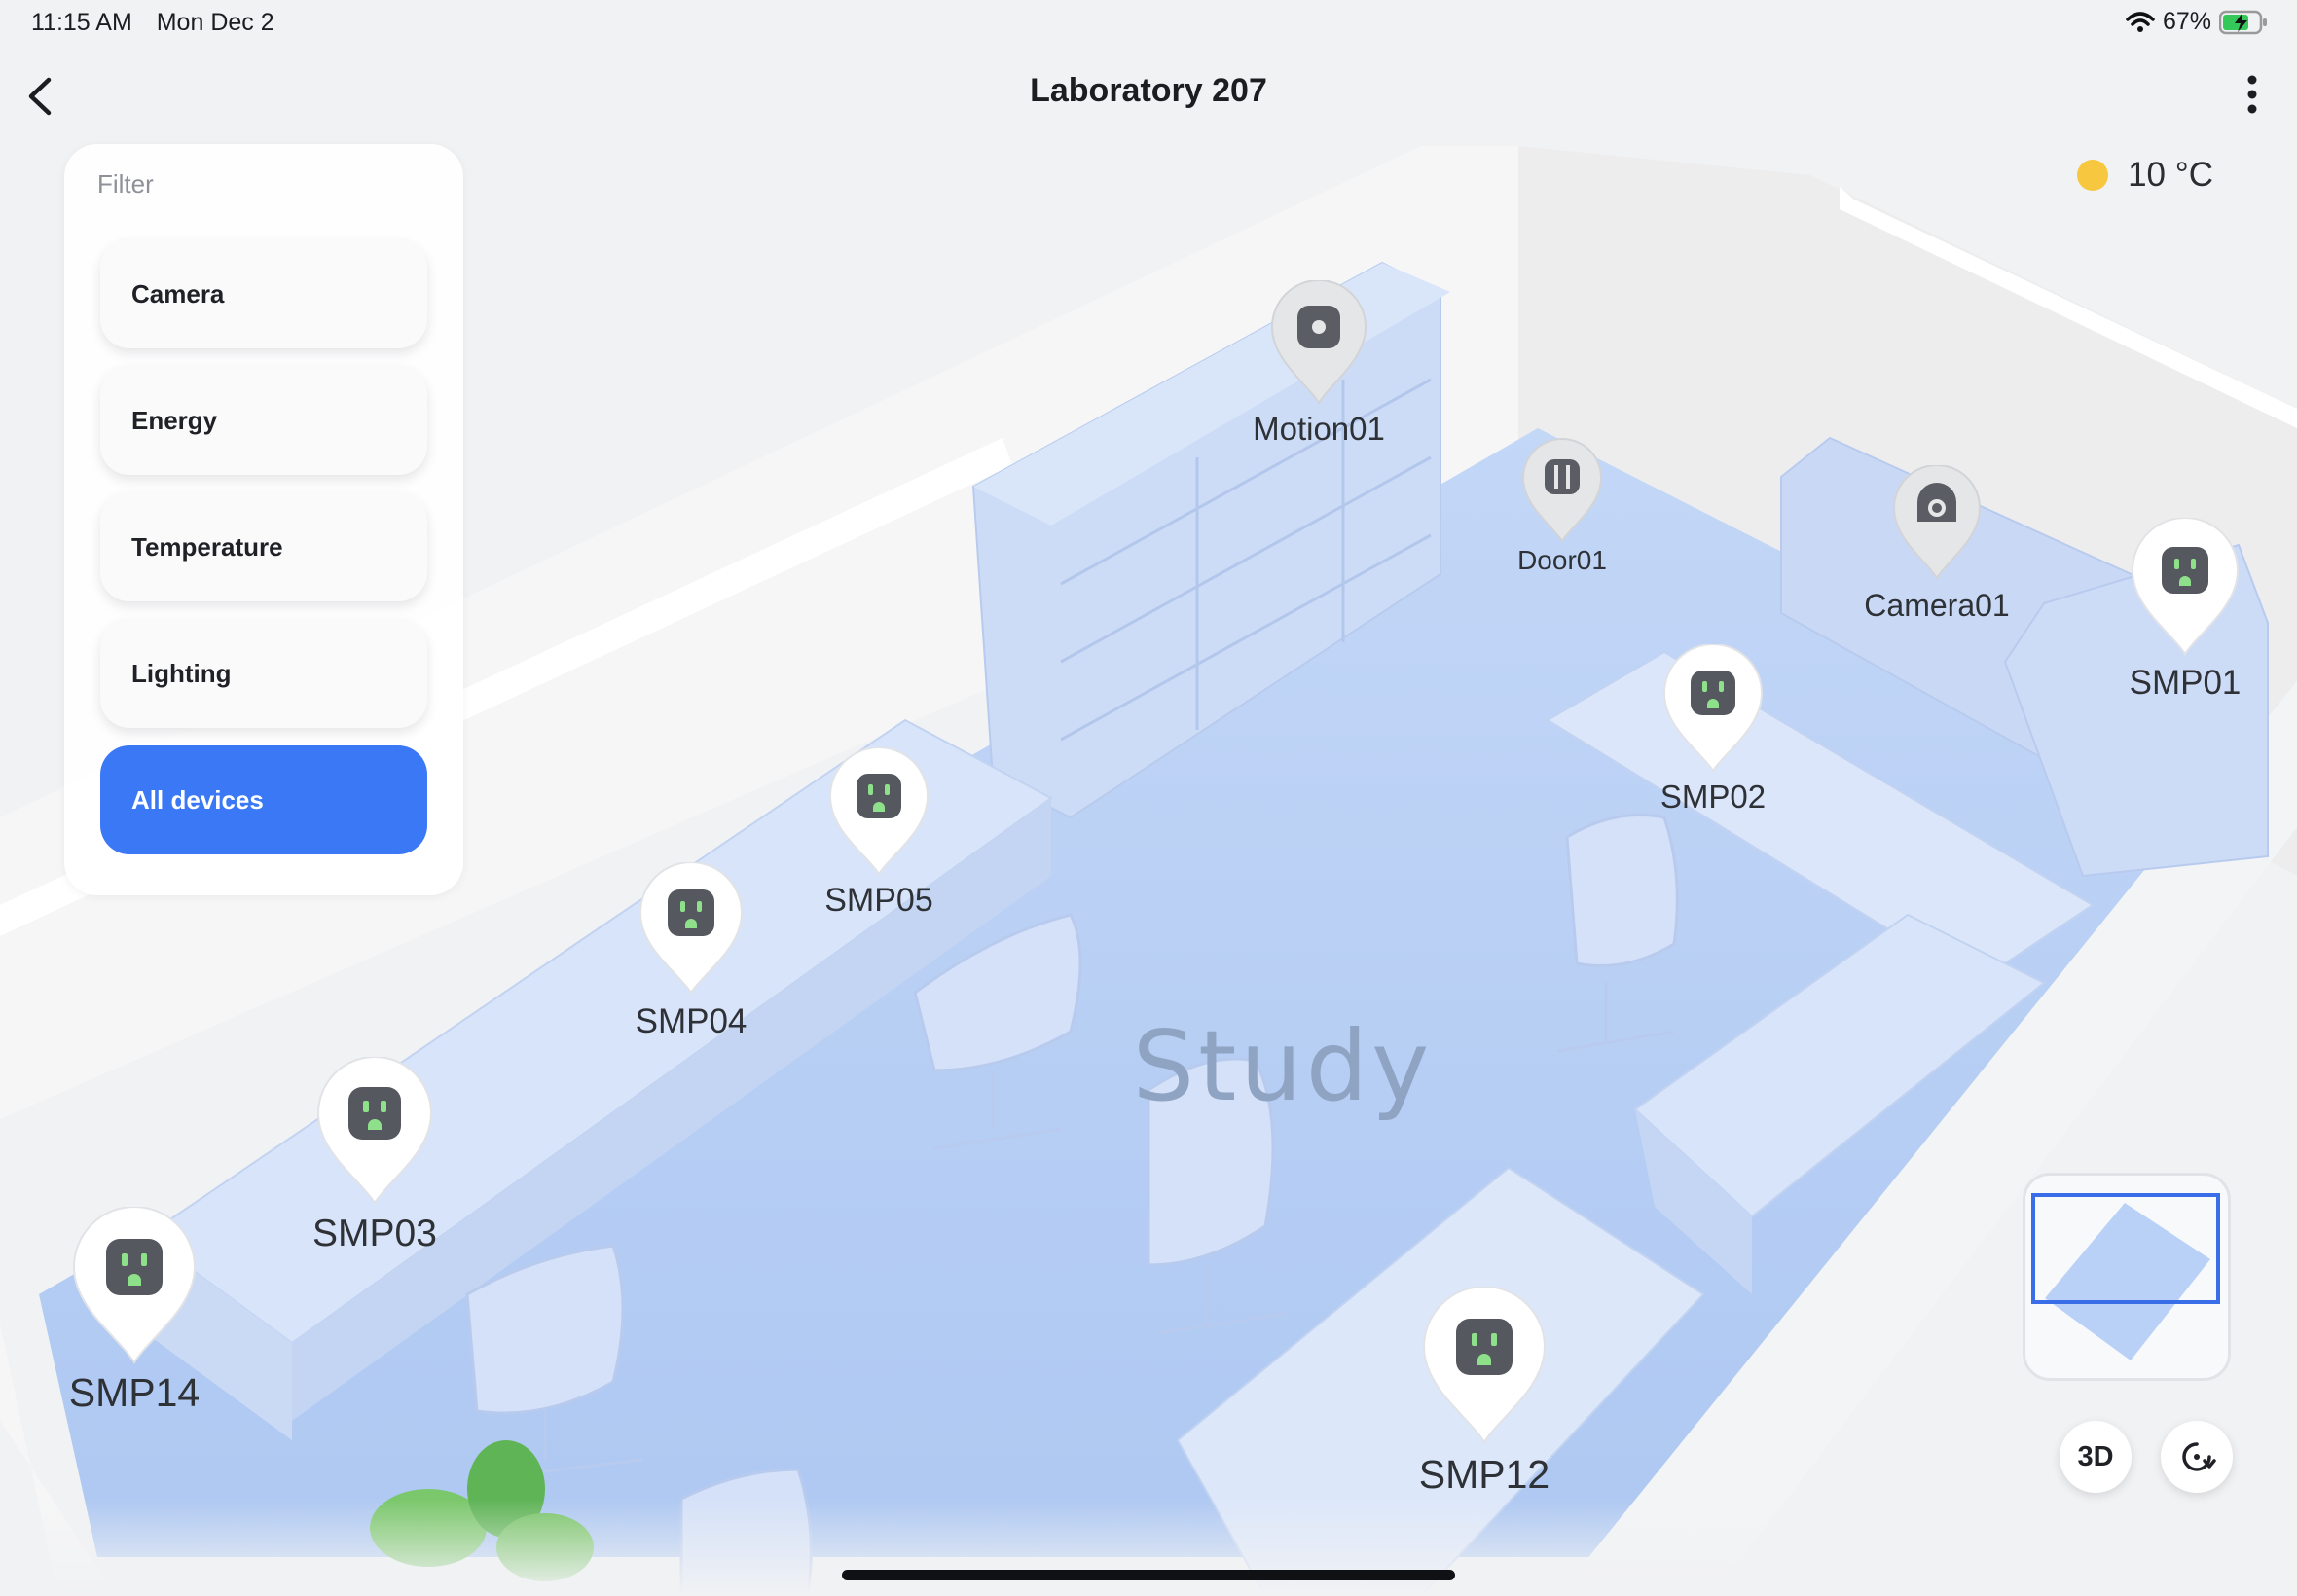  Describe the element at coordinates (1562, 560) in the screenshot. I see `device-label: Door01` at that location.